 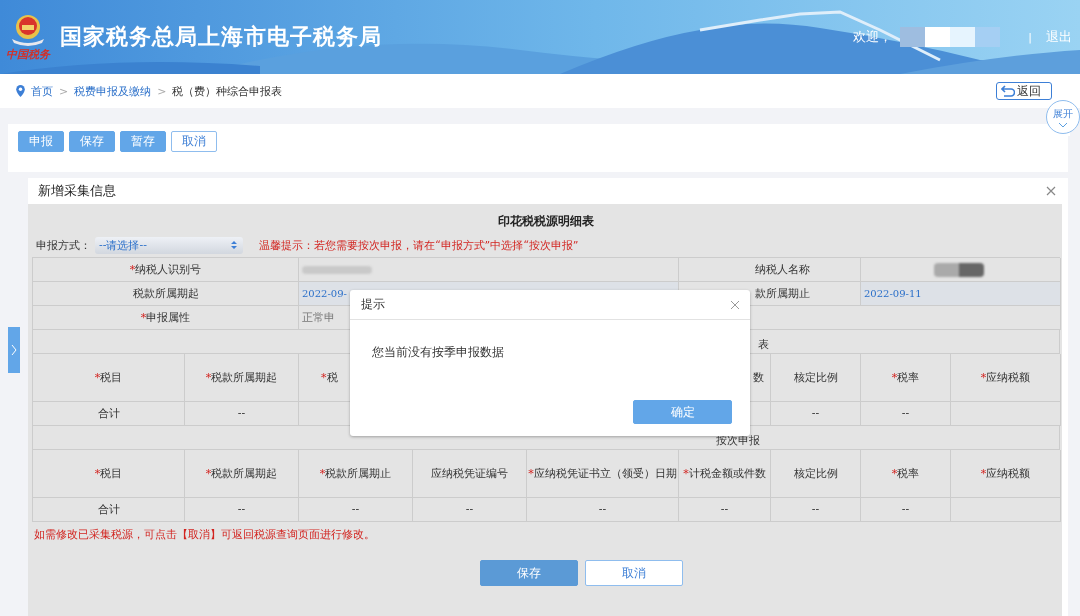 I want to click on field-label: 纳税人名称, so click(x=782, y=269).